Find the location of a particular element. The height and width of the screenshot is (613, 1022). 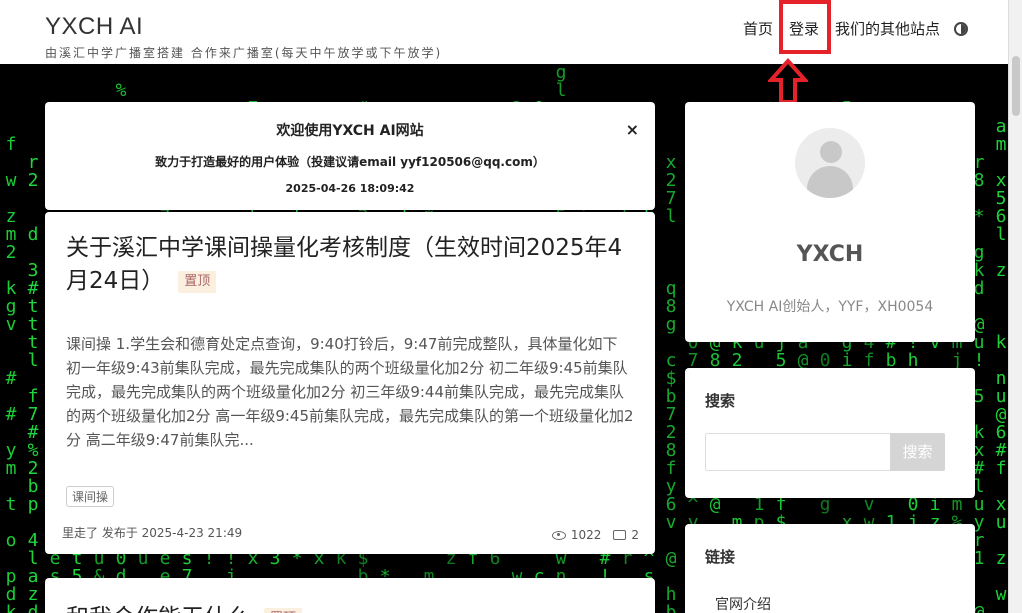

pin-badge-2: 置顶 is located at coordinates (283, 610).